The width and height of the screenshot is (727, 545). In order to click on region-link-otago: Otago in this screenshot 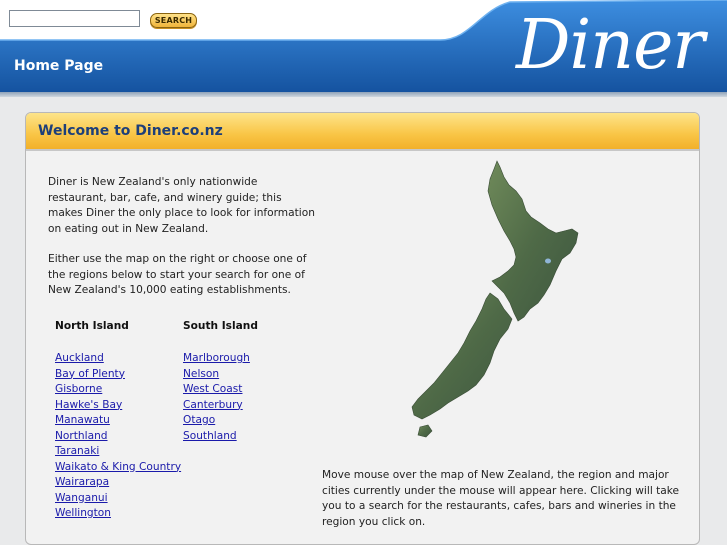, I will do `click(199, 420)`.